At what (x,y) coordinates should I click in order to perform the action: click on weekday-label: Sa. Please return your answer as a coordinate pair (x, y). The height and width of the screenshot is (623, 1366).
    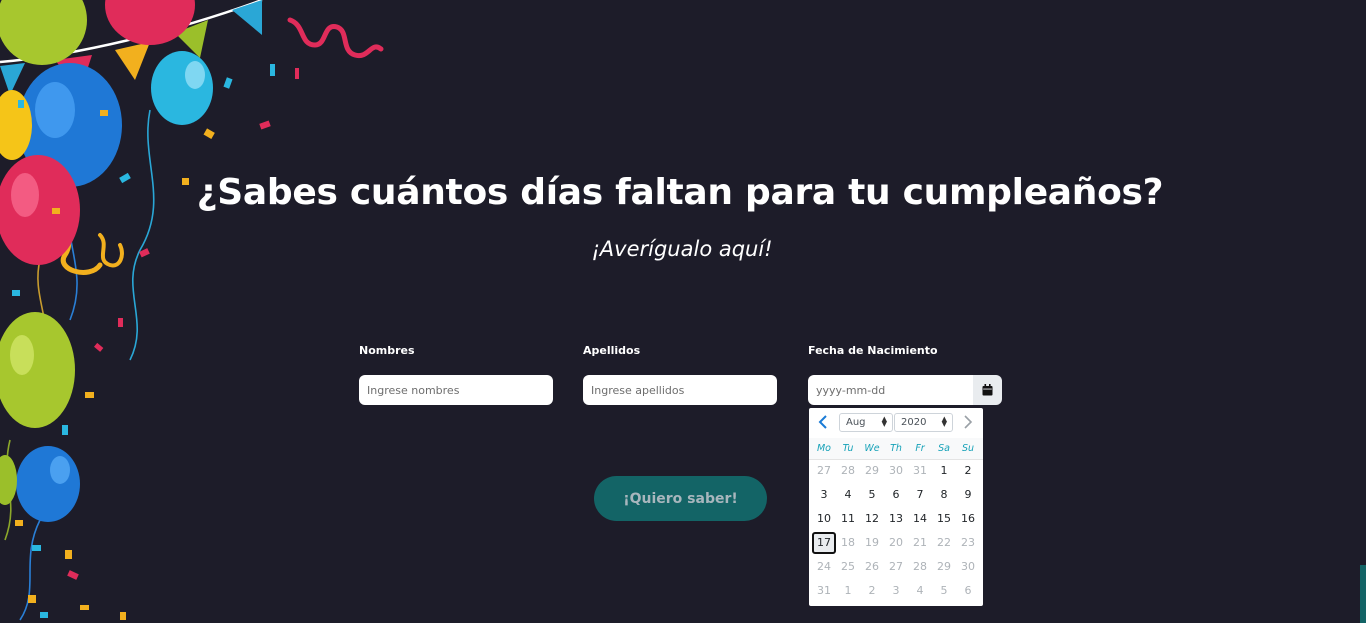
    Looking at the image, I should click on (944, 448).